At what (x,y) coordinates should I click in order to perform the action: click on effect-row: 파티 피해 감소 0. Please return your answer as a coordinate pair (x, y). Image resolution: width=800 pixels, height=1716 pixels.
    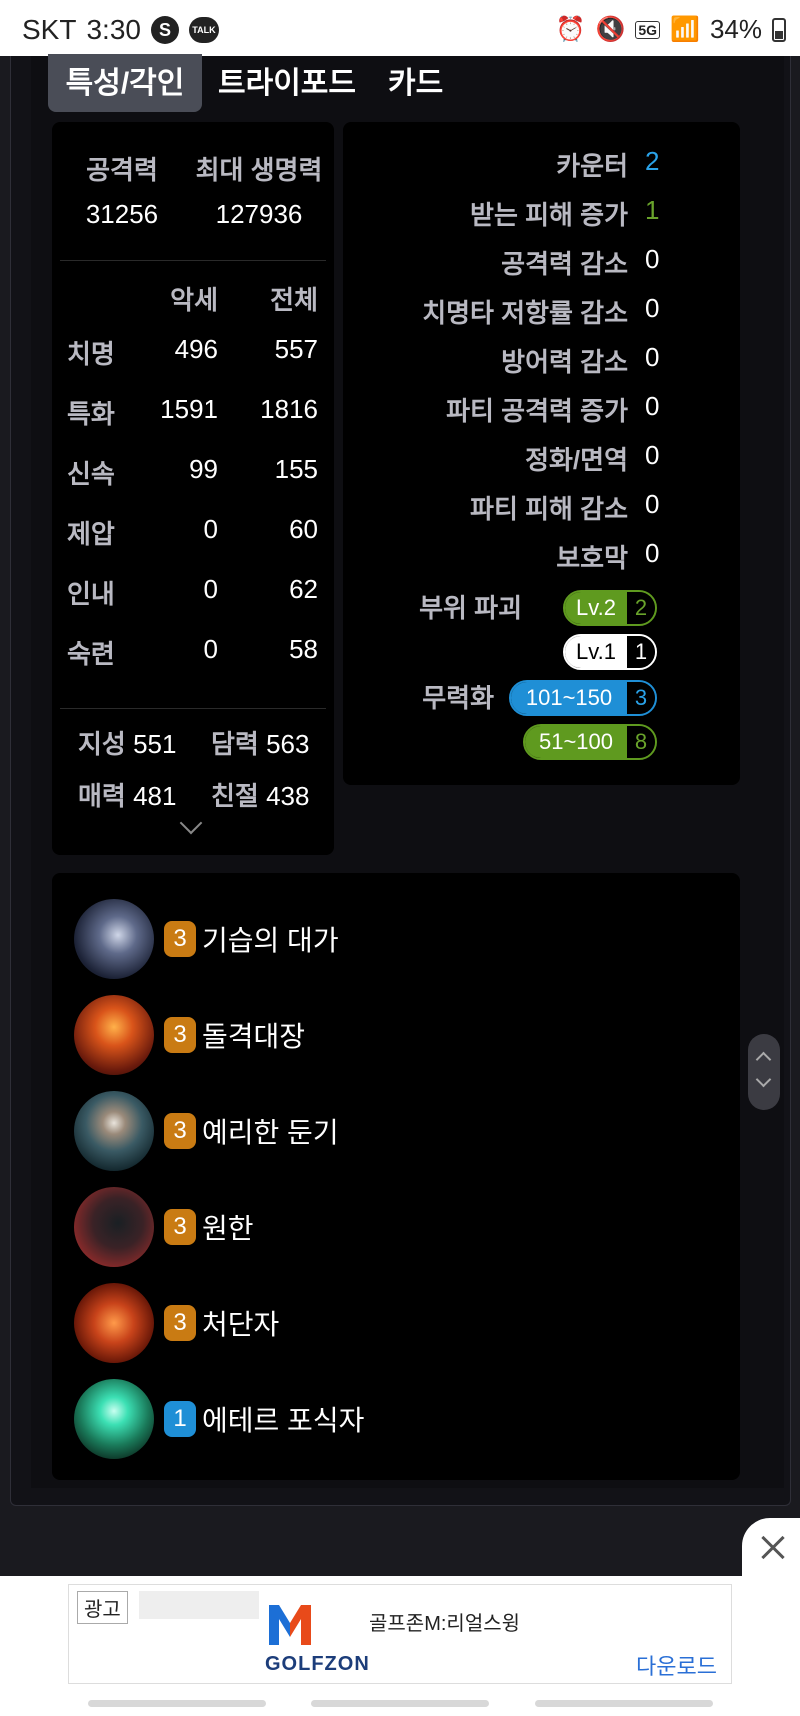
    Looking at the image, I should click on (541, 509).